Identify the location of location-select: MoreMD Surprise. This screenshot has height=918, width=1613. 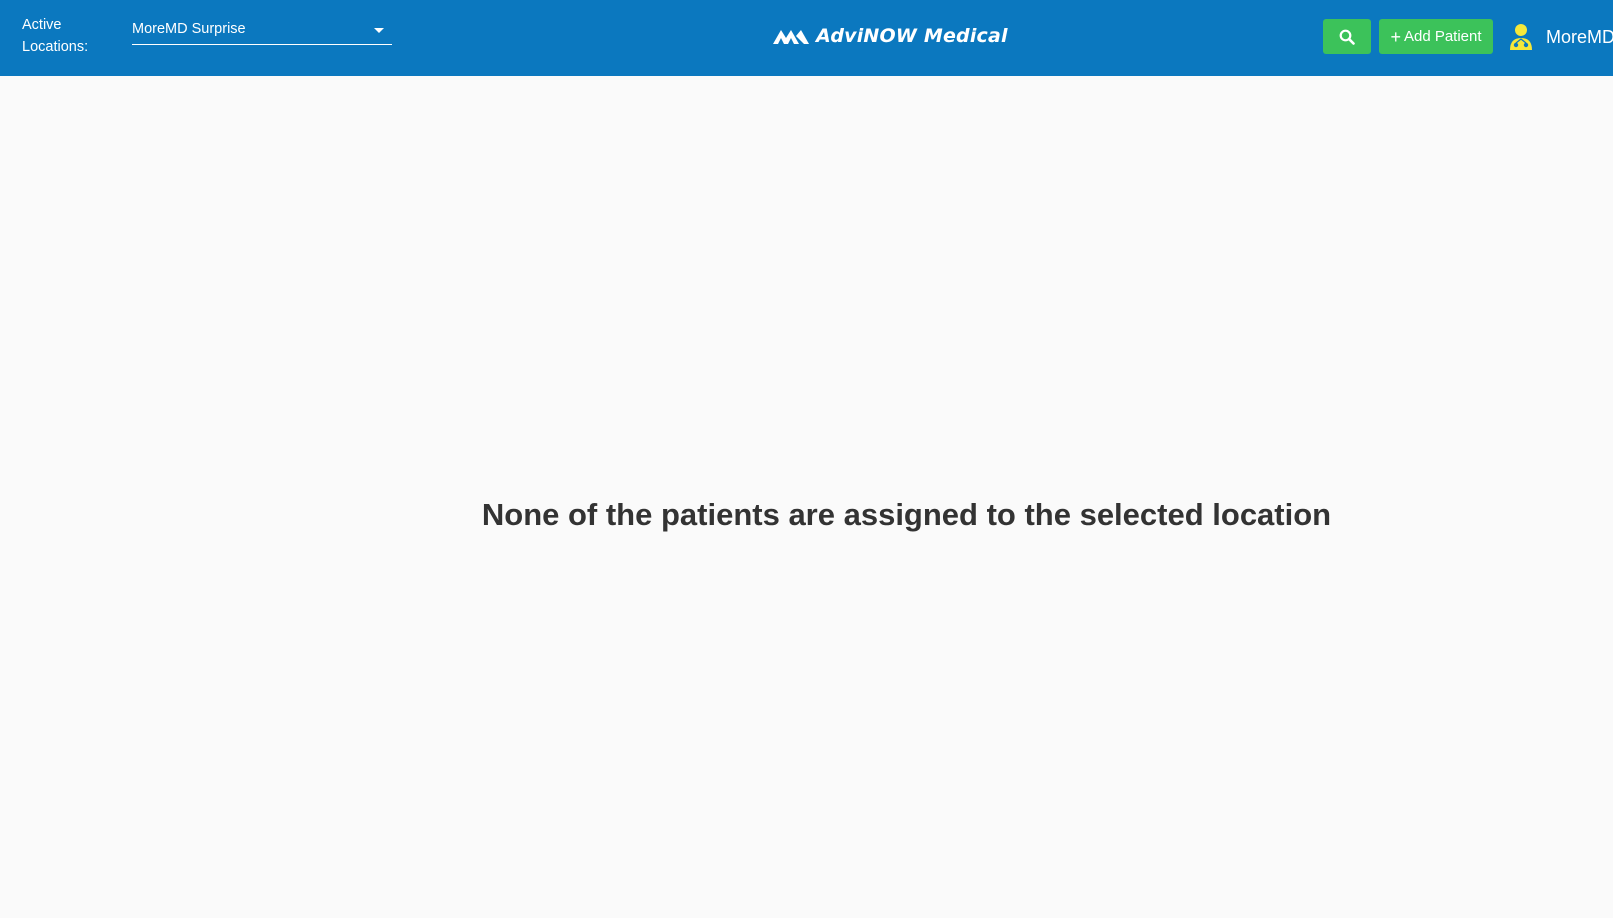
(262, 31).